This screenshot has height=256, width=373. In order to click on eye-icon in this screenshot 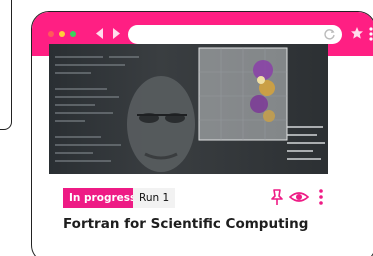, I will do `click(299, 197)`.